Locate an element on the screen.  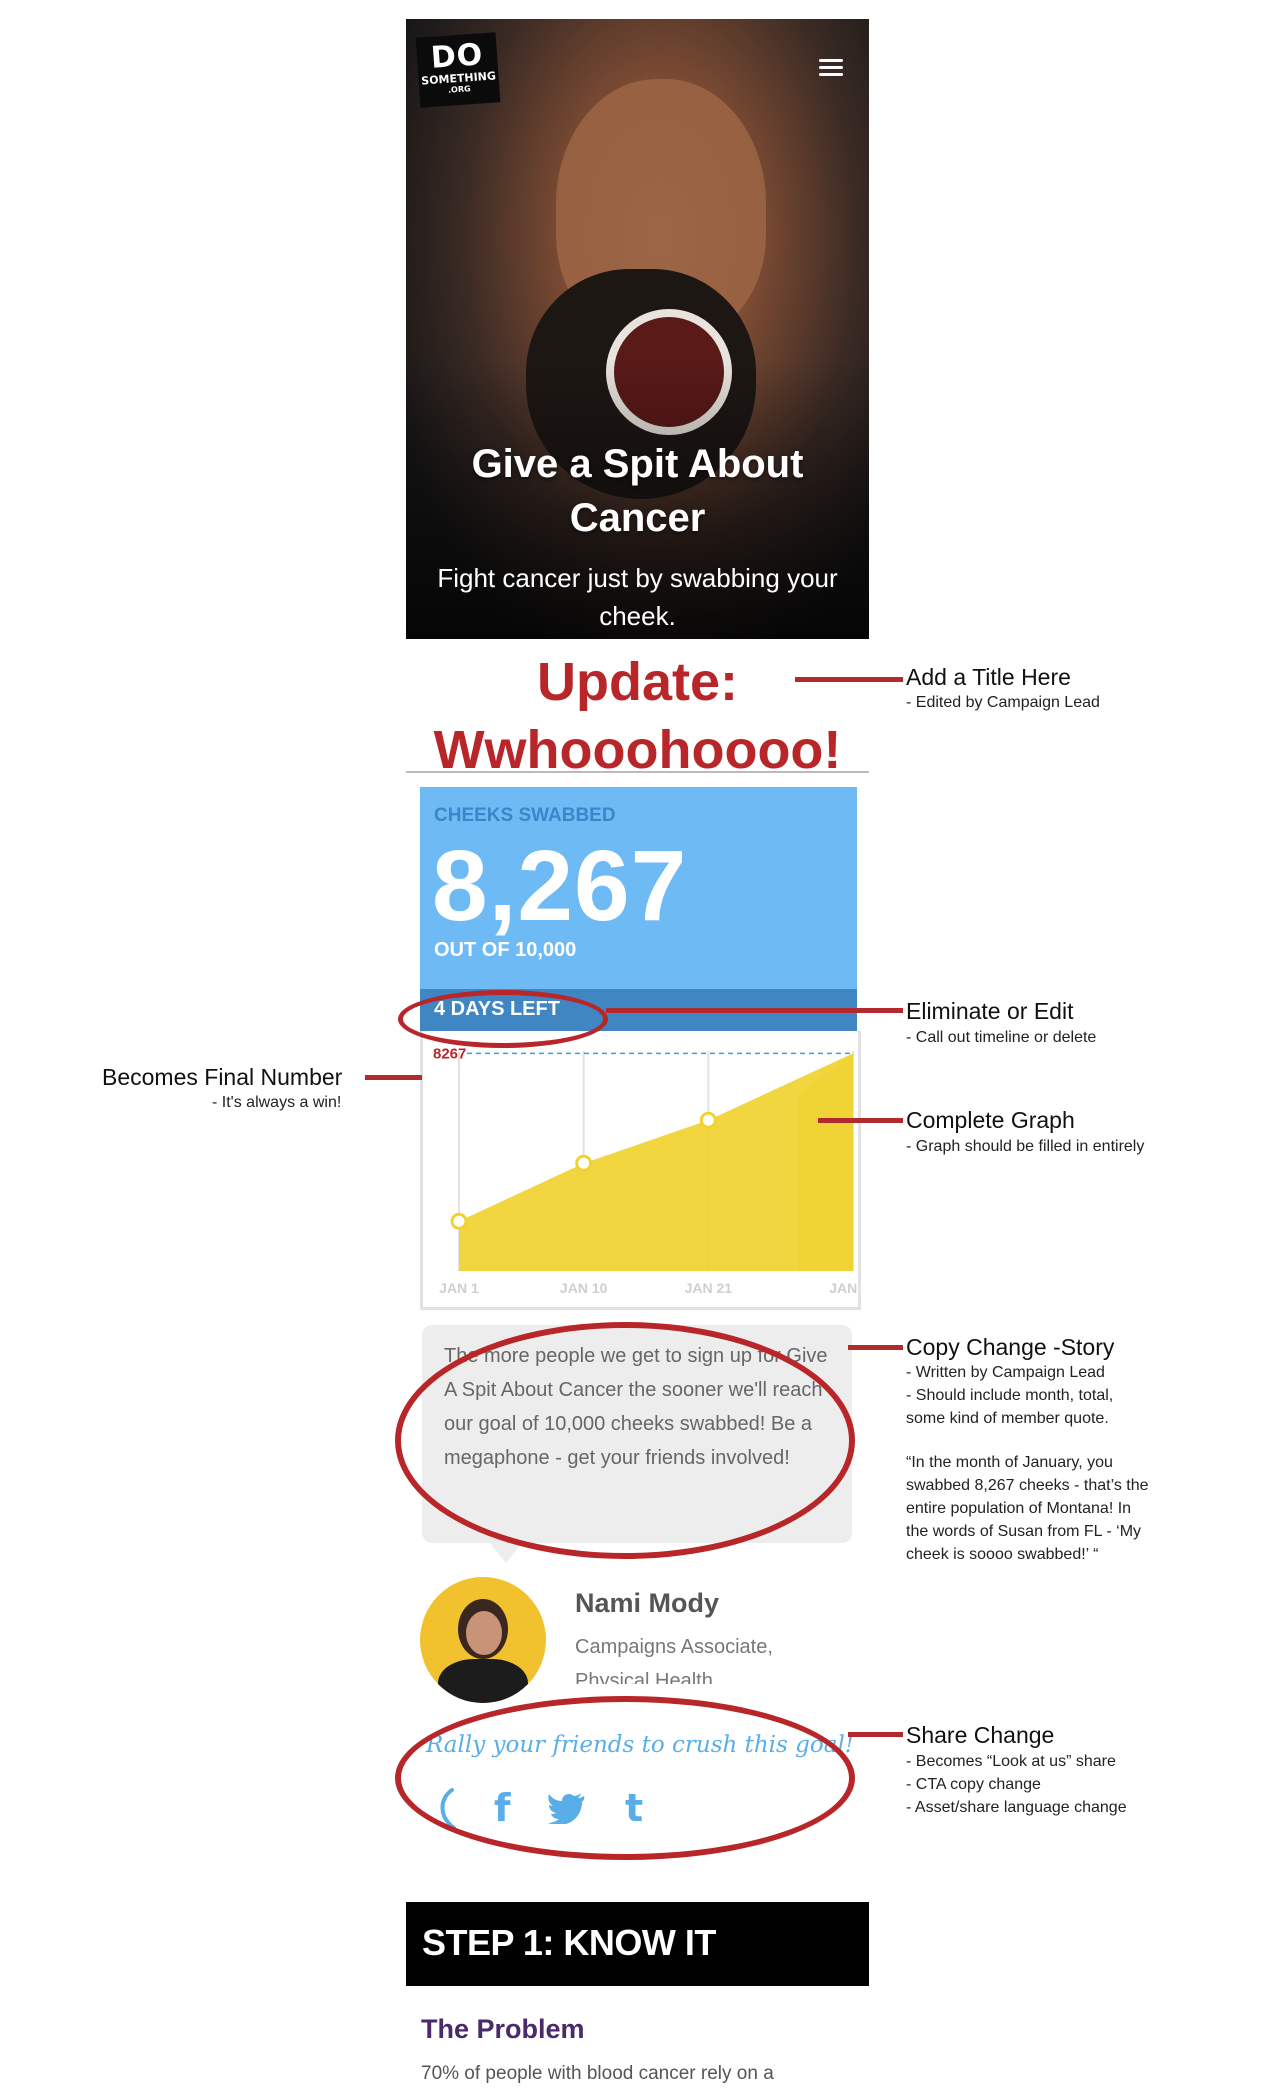
dosomething-logo: DO SOMETHING .ORG is located at coordinates (458, 70).